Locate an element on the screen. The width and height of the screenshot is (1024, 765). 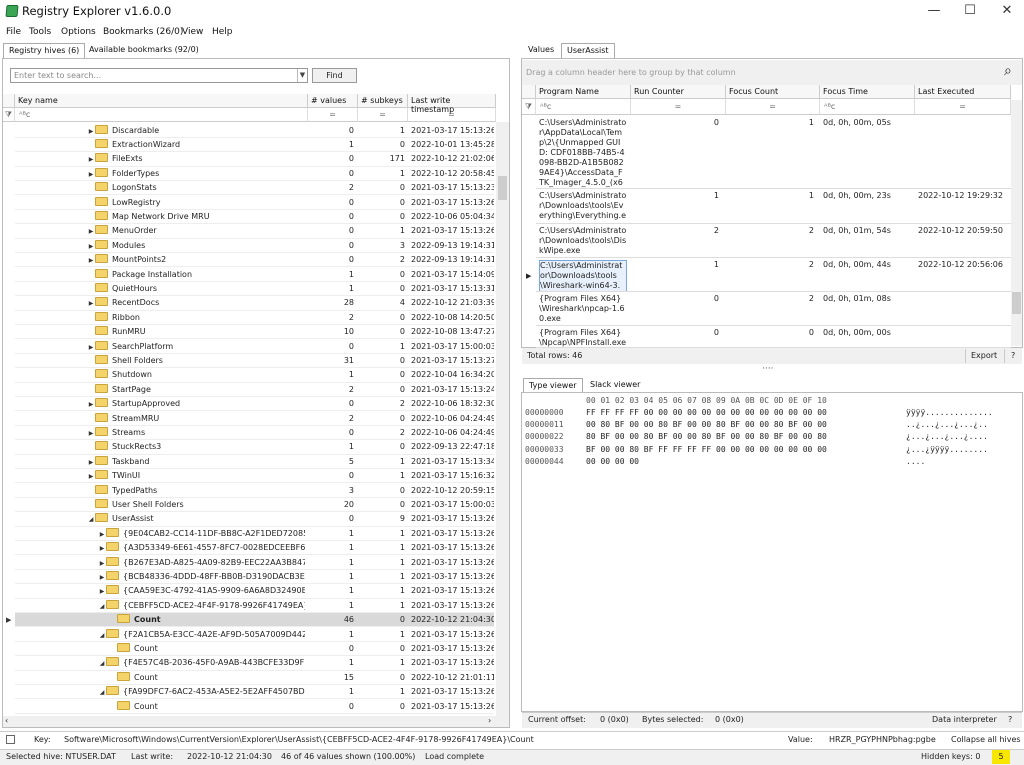
menu-tools: Tools is located at coordinates (40, 32).